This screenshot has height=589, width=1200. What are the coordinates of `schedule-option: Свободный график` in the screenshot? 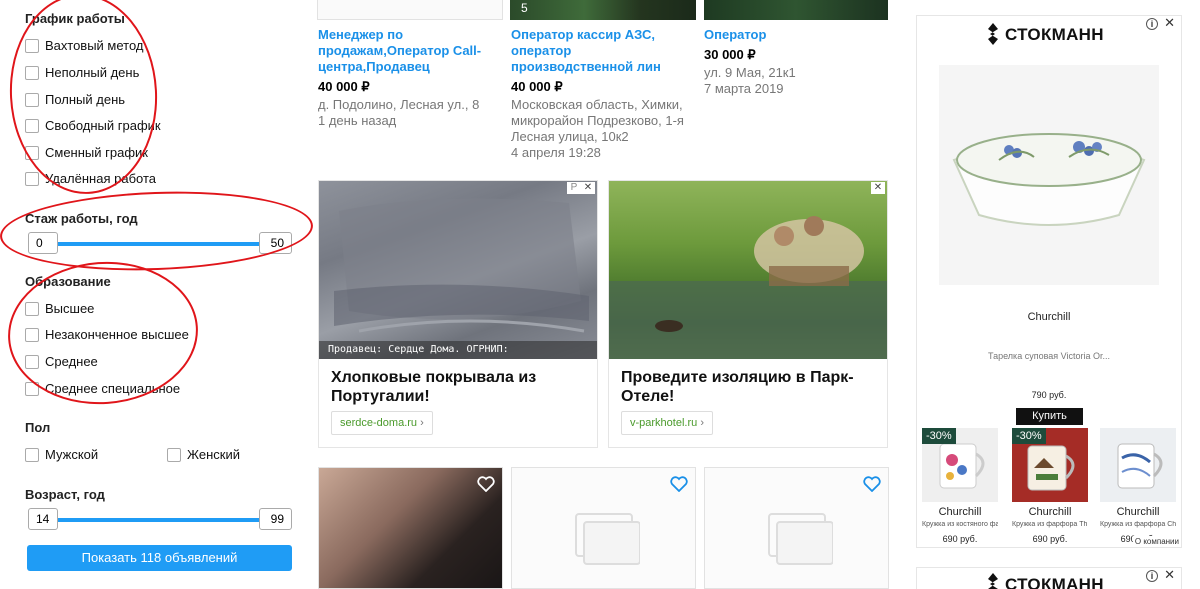 It's located at (93, 125).